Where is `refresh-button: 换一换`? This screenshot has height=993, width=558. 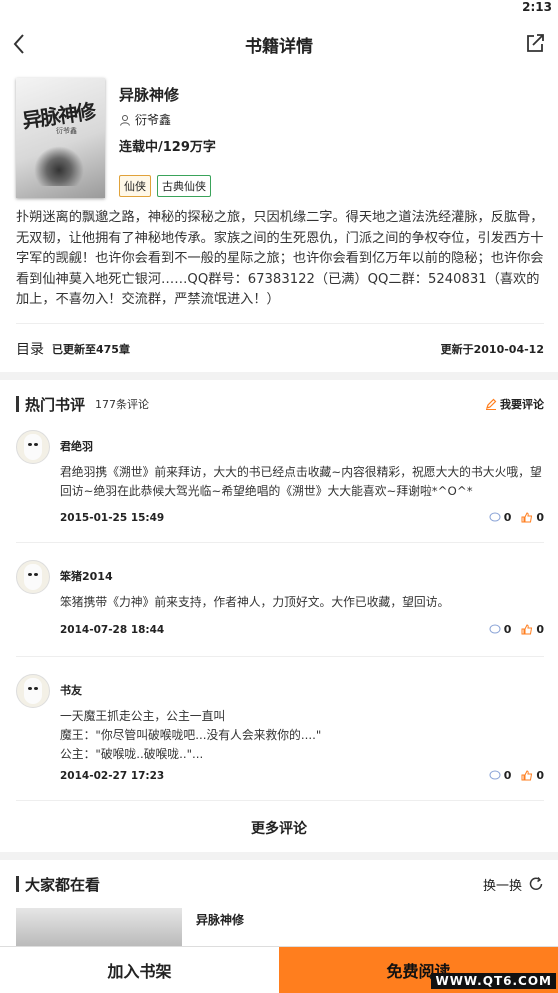 refresh-button: 换一换 is located at coordinates (513, 884).